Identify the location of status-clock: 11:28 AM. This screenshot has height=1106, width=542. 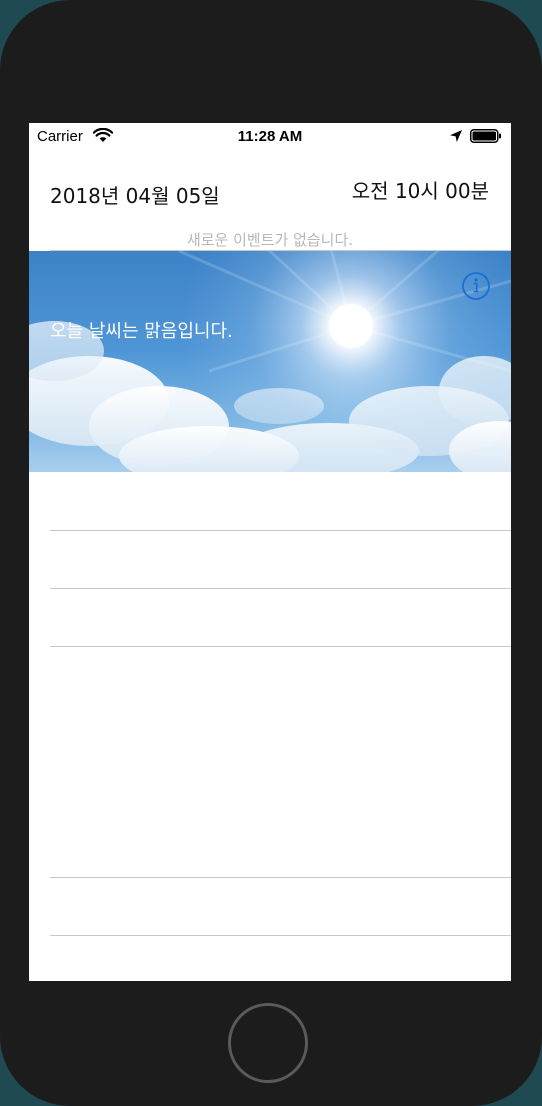
(270, 136).